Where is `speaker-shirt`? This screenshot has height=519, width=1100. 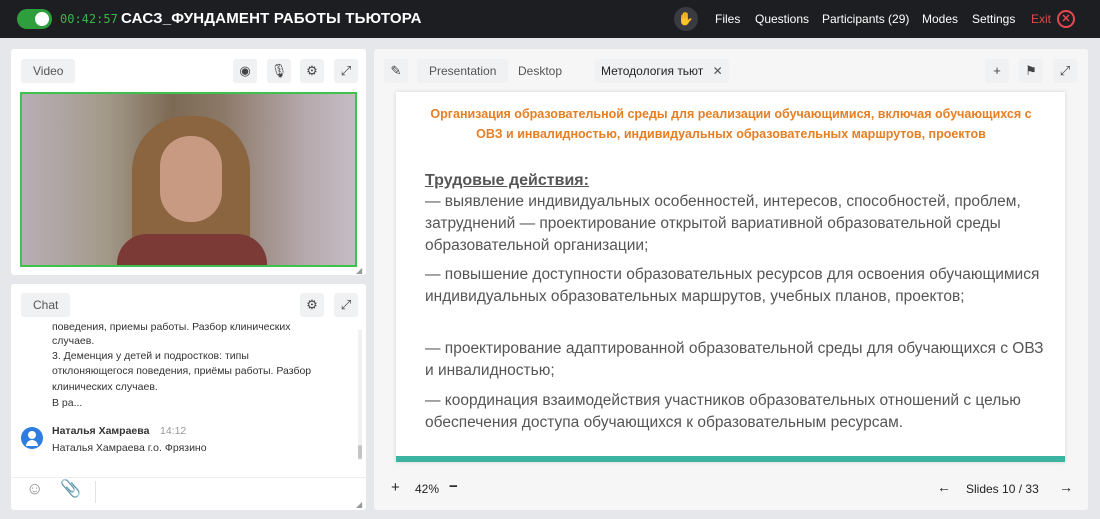 speaker-shirt is located at coordinates (192, 249).